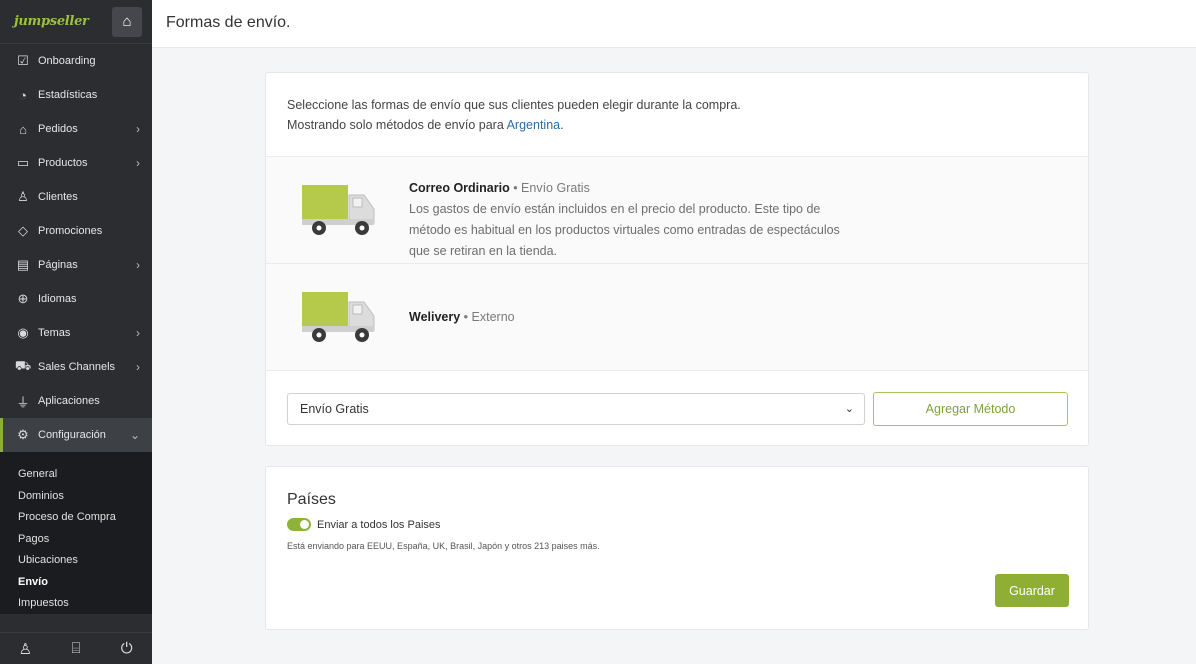 The image size is (1196, 664). What do you see at coordinates (76, 583) in the screenshot?
I see `submenu-item-envio: Envío` at bounding box center [76, 583].